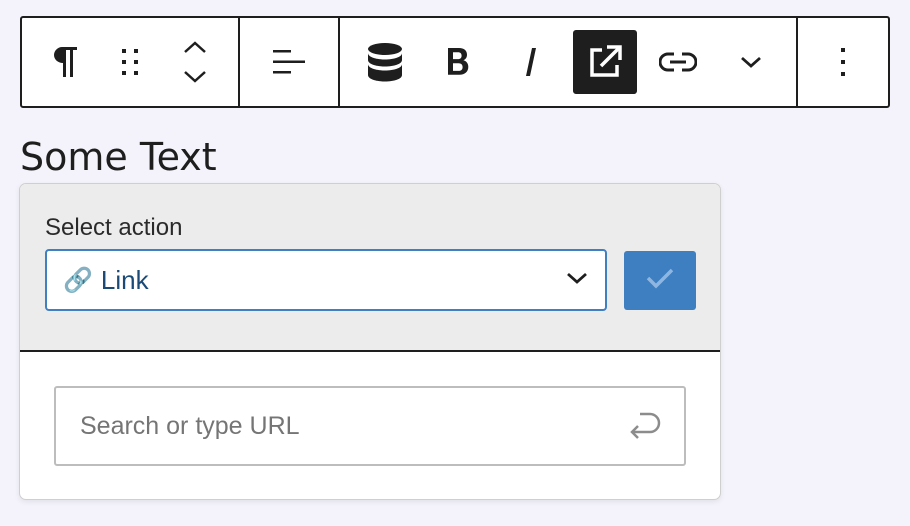  What do you see at coordinates (78, 280) in the screenshot?
I see `link-emoji-icon: 🔗` at bounding box center [78, 280].